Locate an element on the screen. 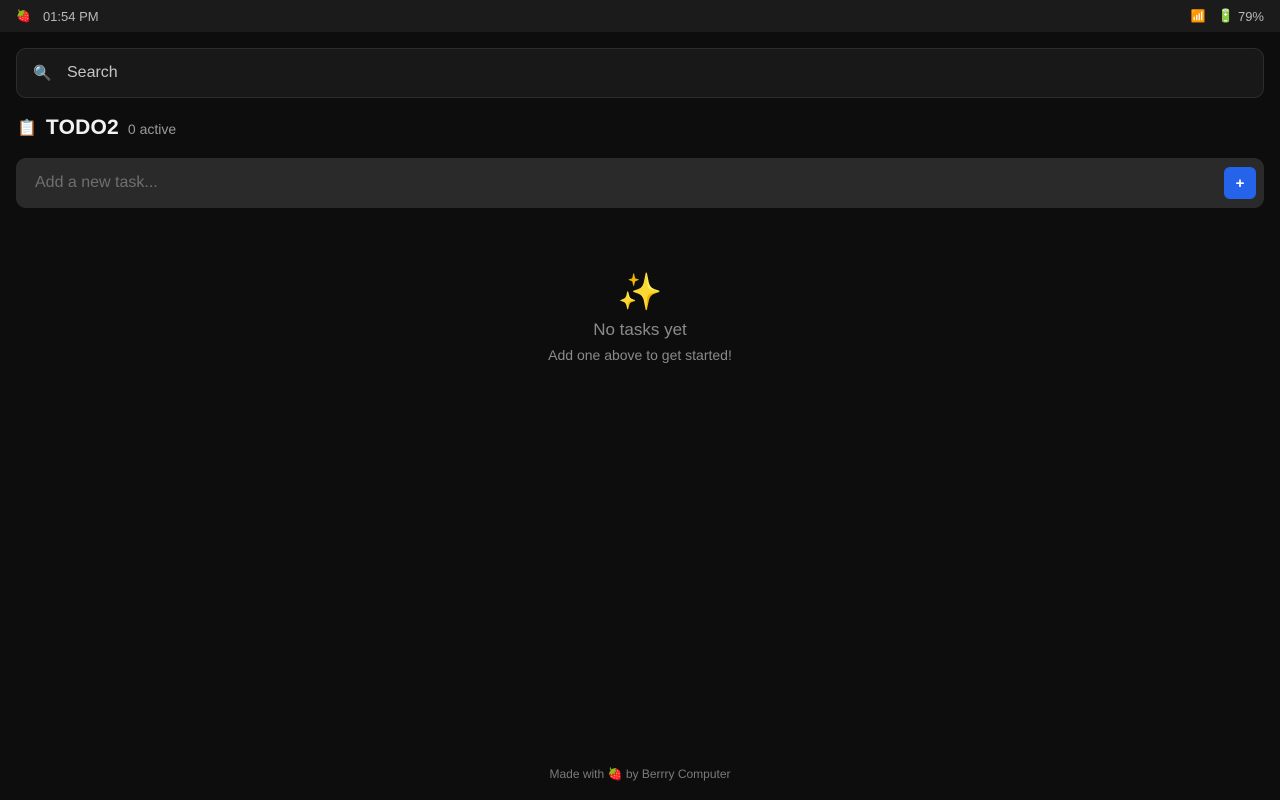  empty-state-subtitle: Add one above to get started! is located at coordinates (640, 355).